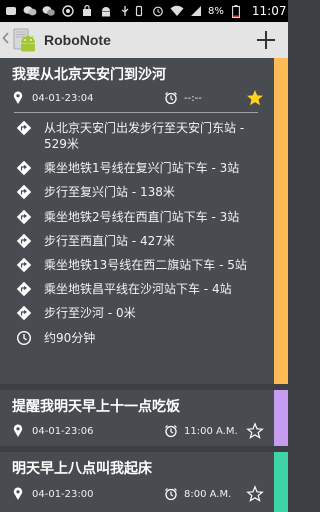 This screenshot has height=512, width=320. Describe the element at coordinates (255, 98) in the screenshot. I see `star-filled-icon` at that location.